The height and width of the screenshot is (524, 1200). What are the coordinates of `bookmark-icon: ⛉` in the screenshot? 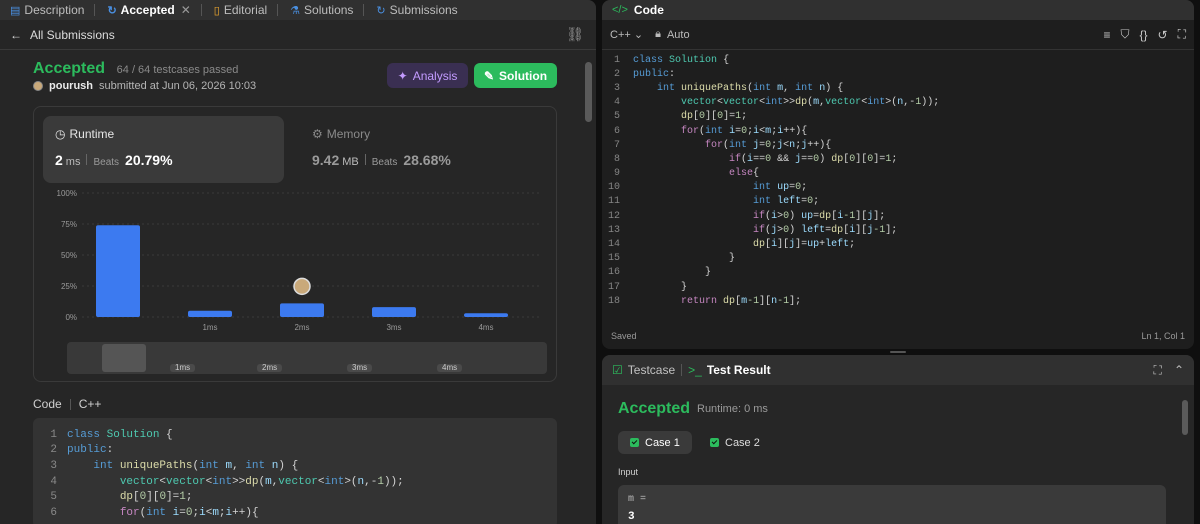 It's located at (1125, 34).